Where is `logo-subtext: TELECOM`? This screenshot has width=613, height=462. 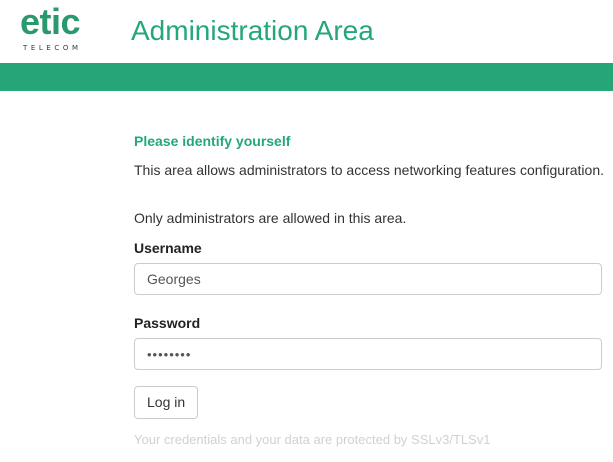 logo-subtext: TELECOM is located at coordinates (52, 48).